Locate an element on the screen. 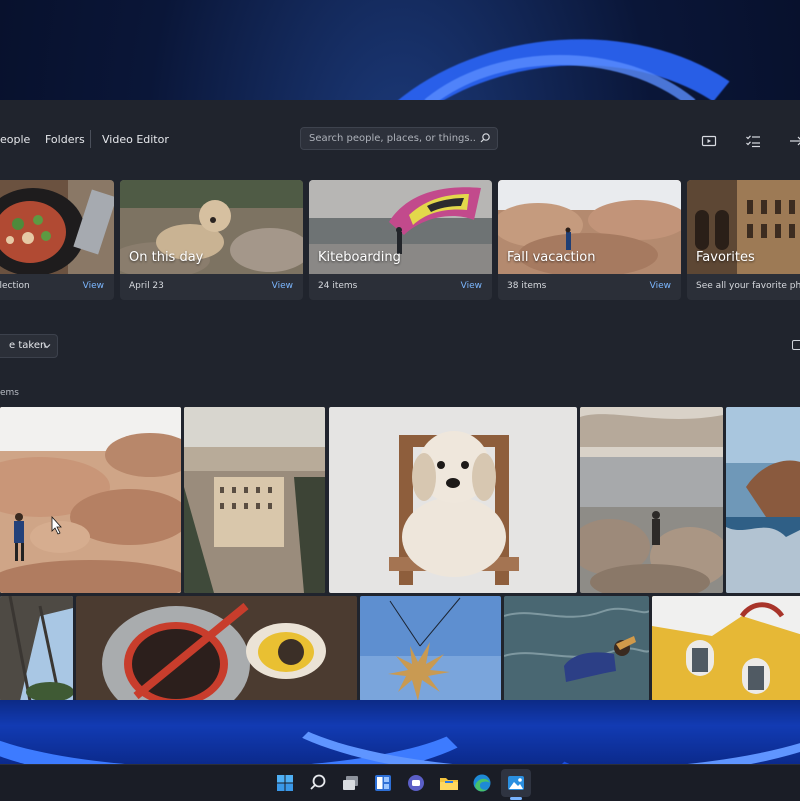  view-toggle-icon is located at coordinates (796, 345).